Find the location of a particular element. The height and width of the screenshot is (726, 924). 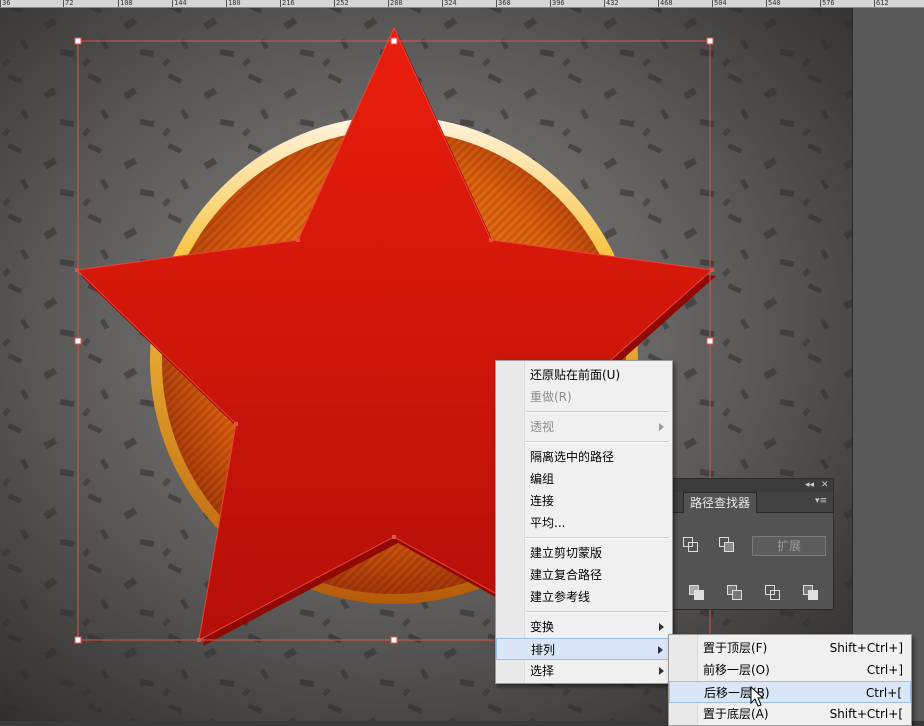

handle-bottom-left is located at coordinates (78, 640).